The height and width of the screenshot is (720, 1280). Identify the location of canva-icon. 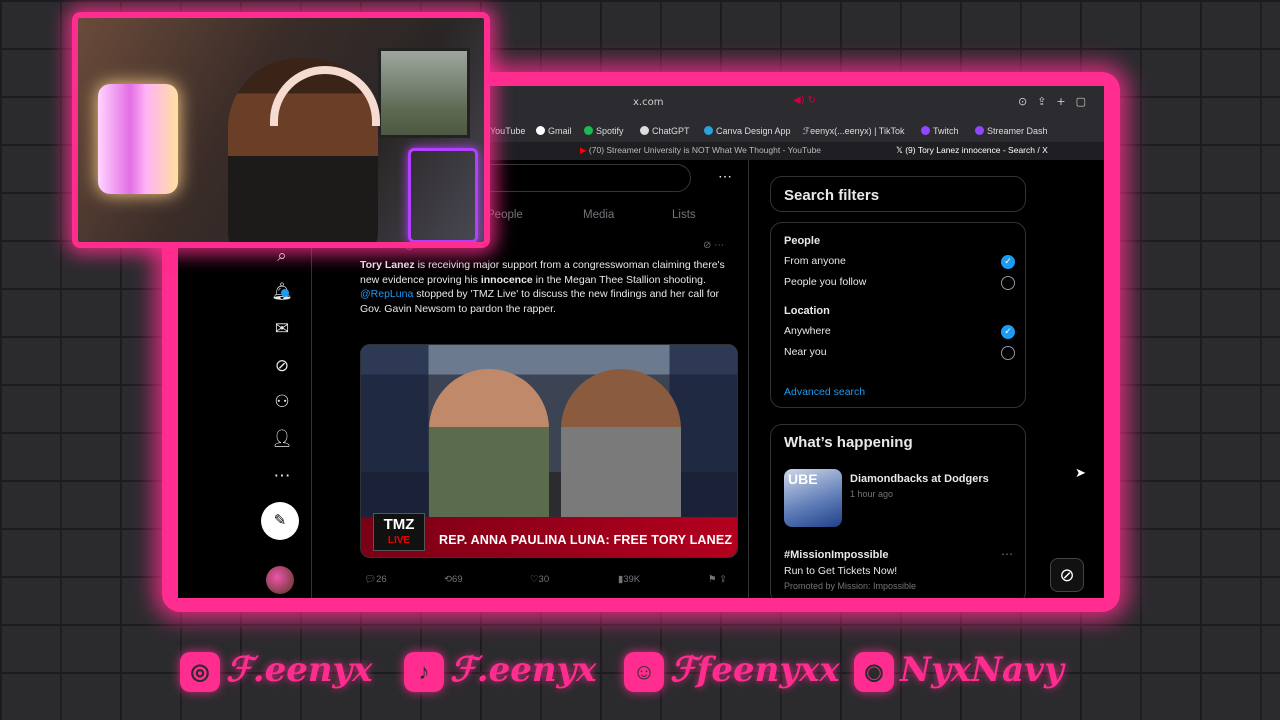
(708, 130).